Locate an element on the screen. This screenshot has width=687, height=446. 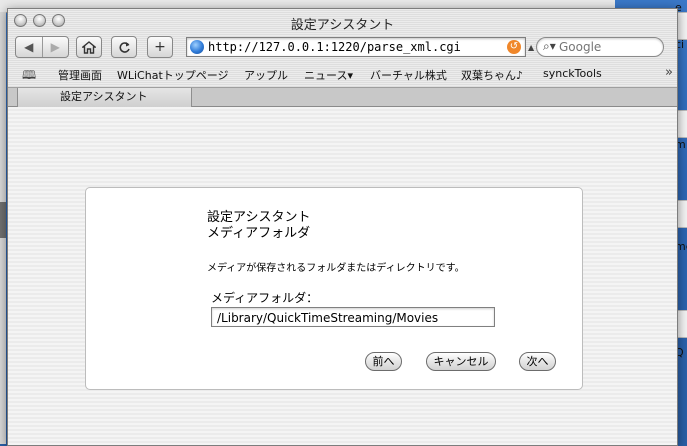
url-text: http://127.0.0.1:1220/parse_xml.cgi is located at coordinates (334, 47).